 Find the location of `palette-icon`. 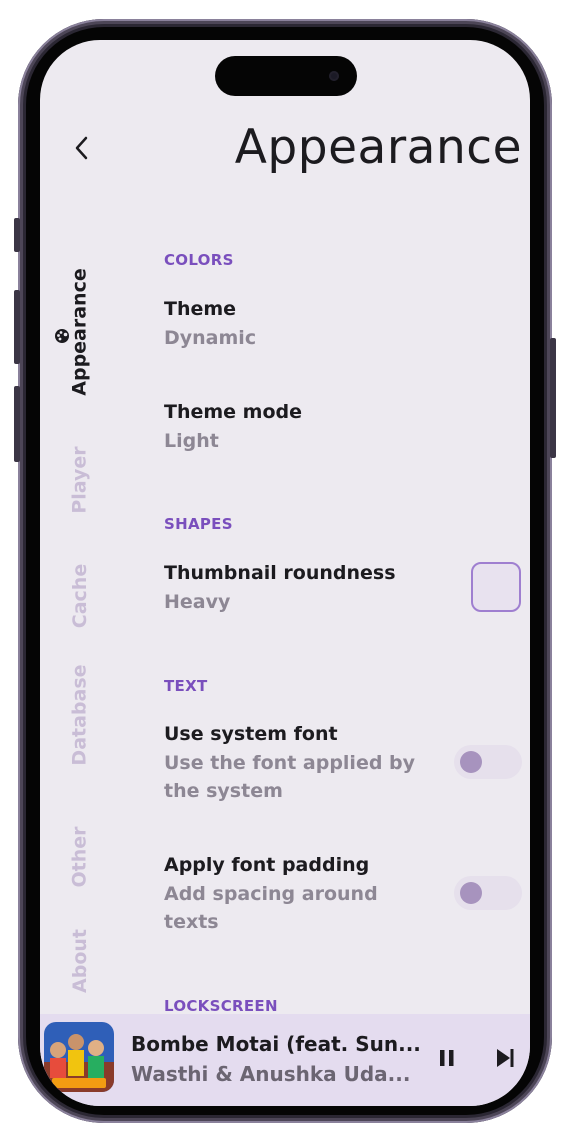

palette-icon is located at coordinates (62, 336).